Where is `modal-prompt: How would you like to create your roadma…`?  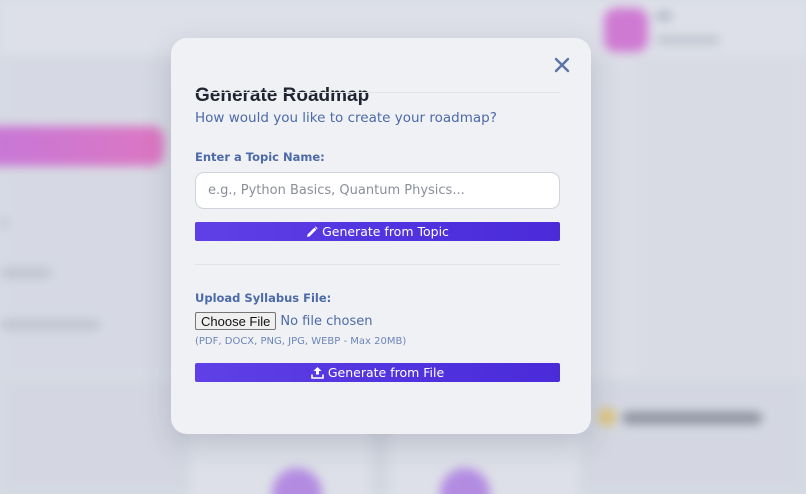 modal-prompt: How would you like to create your roadma… is located at coordinates (346, 118).